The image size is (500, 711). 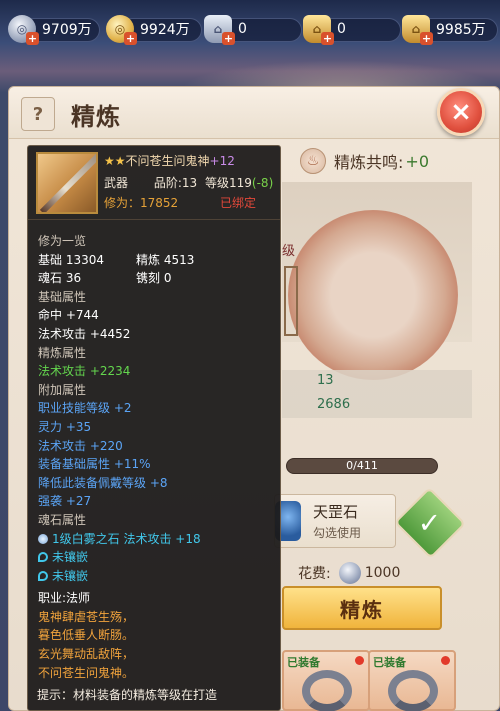 What do you see at coordinates (382, 573) in the screenshot?
I see `cost-value: 1000` at bounding box center [382, 573].